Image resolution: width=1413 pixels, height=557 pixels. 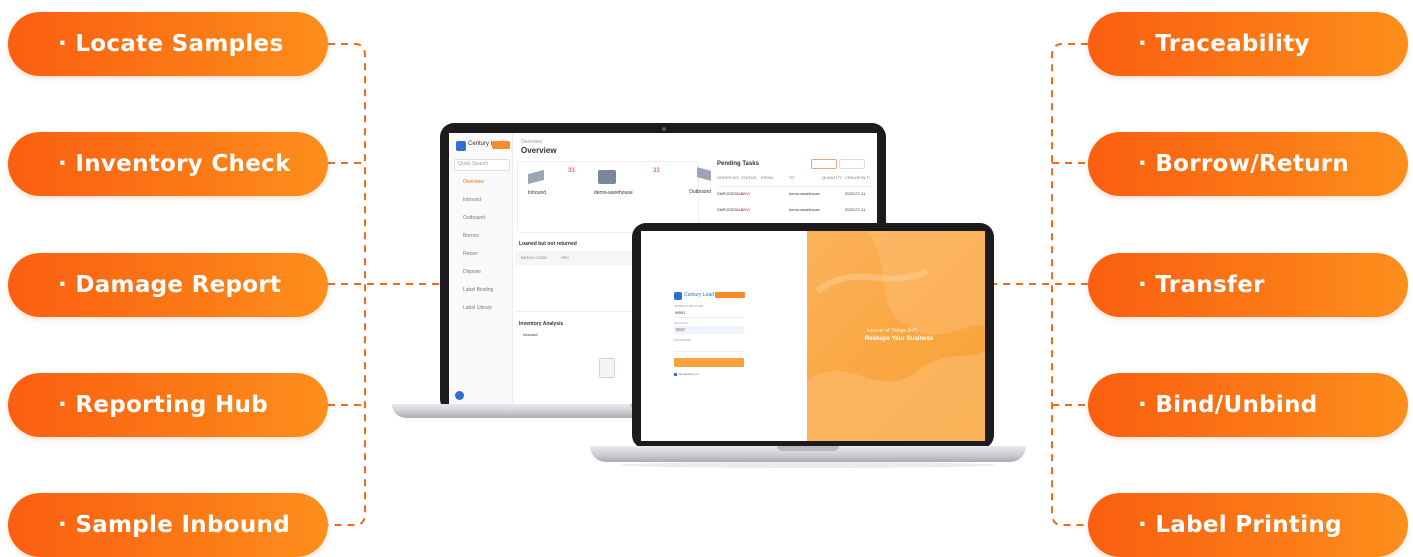 I want to click on nav-item-outbound: Outbound, so click(x=474, y=218).